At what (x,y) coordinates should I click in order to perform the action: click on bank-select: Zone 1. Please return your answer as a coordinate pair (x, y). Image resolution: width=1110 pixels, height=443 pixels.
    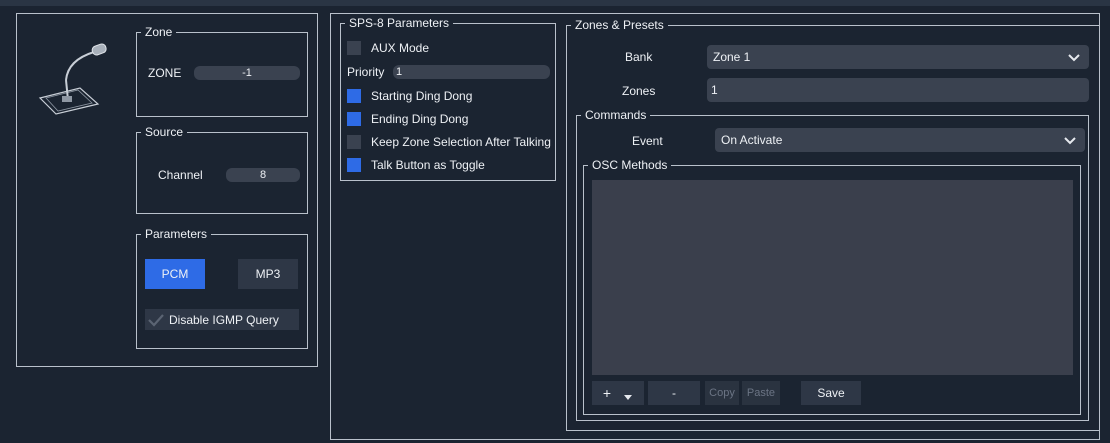
    Looking at the image, I should click on (898, 57).